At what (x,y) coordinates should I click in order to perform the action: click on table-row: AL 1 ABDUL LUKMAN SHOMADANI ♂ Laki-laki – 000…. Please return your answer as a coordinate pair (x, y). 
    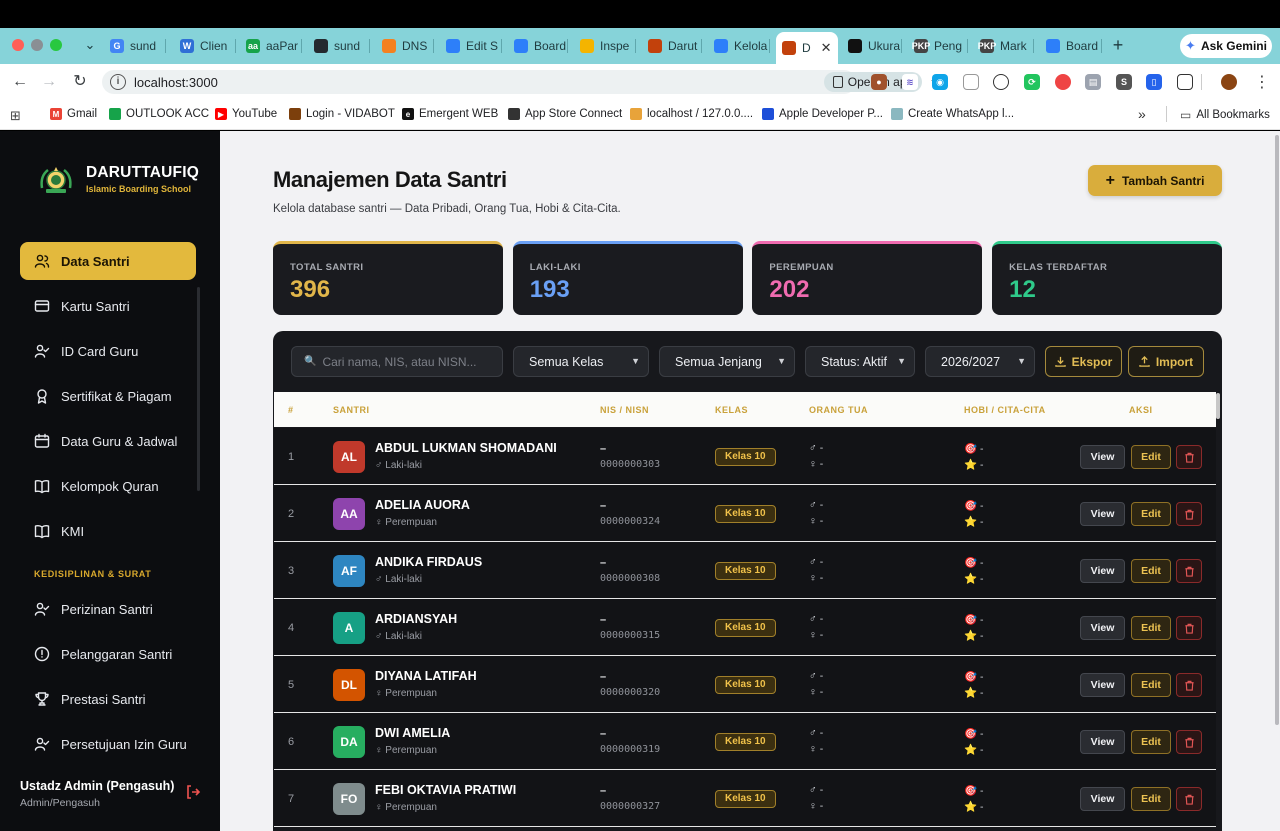
    Looking at the image, I should click on (745, 456).